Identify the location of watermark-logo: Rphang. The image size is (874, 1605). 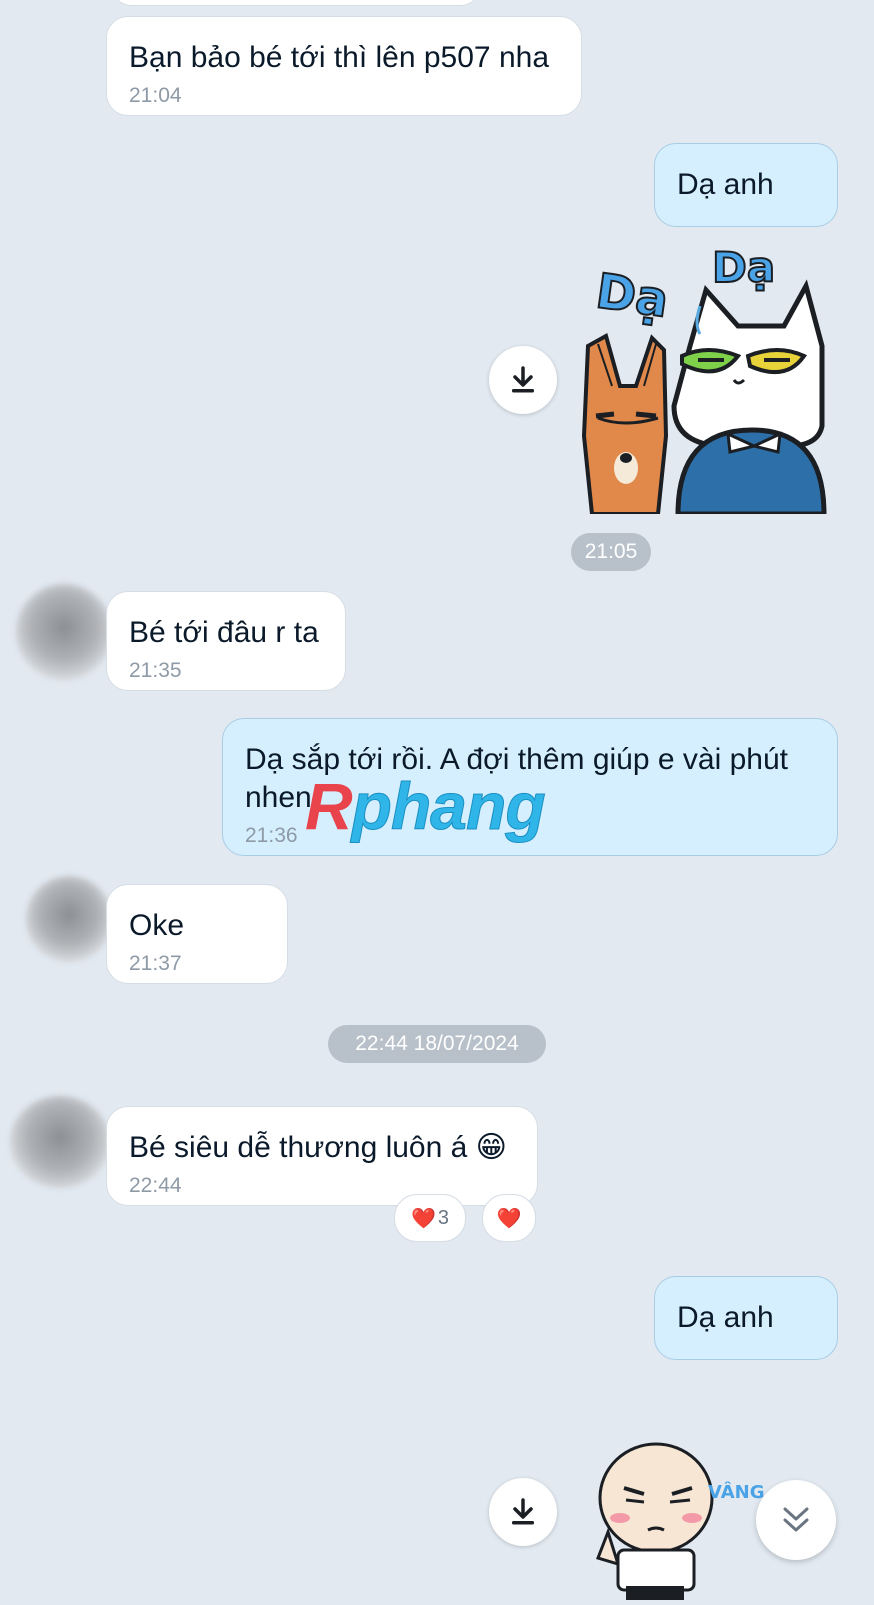
(425, 806).